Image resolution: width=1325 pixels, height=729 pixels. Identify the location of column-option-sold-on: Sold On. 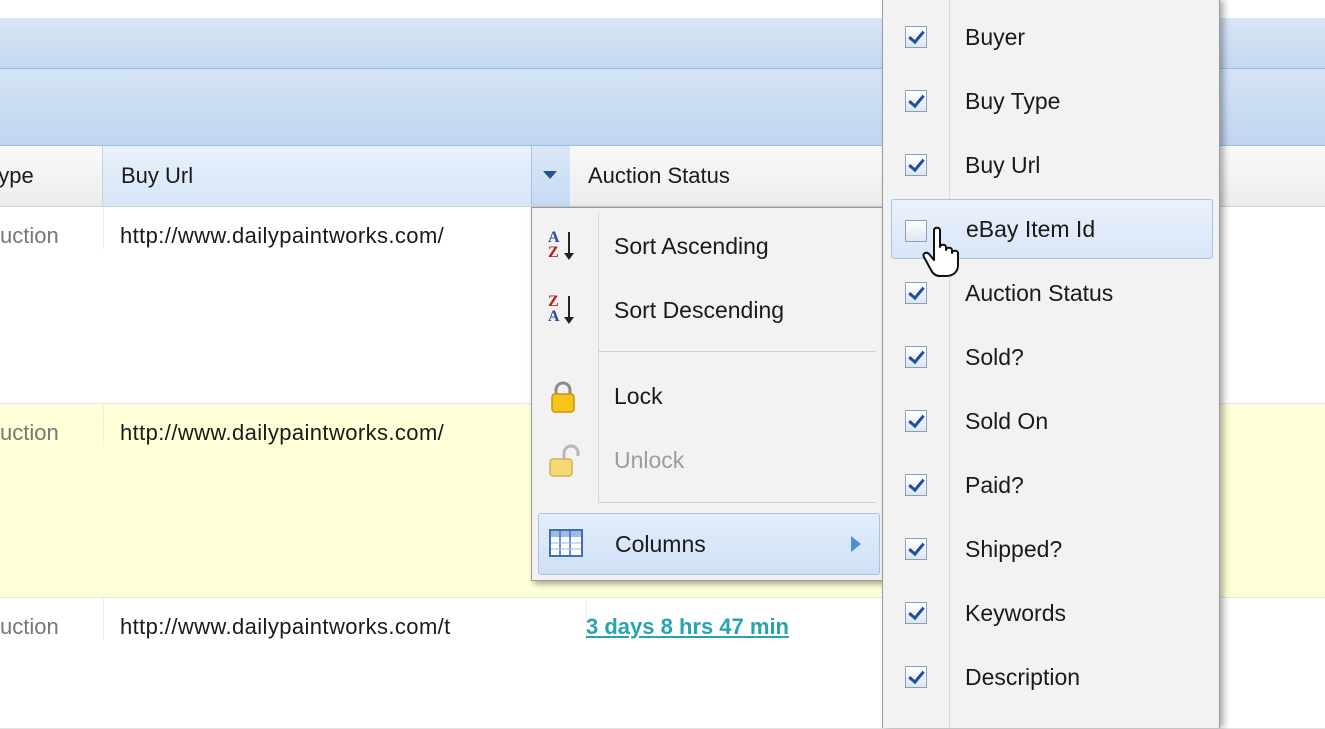
(1051, 422).